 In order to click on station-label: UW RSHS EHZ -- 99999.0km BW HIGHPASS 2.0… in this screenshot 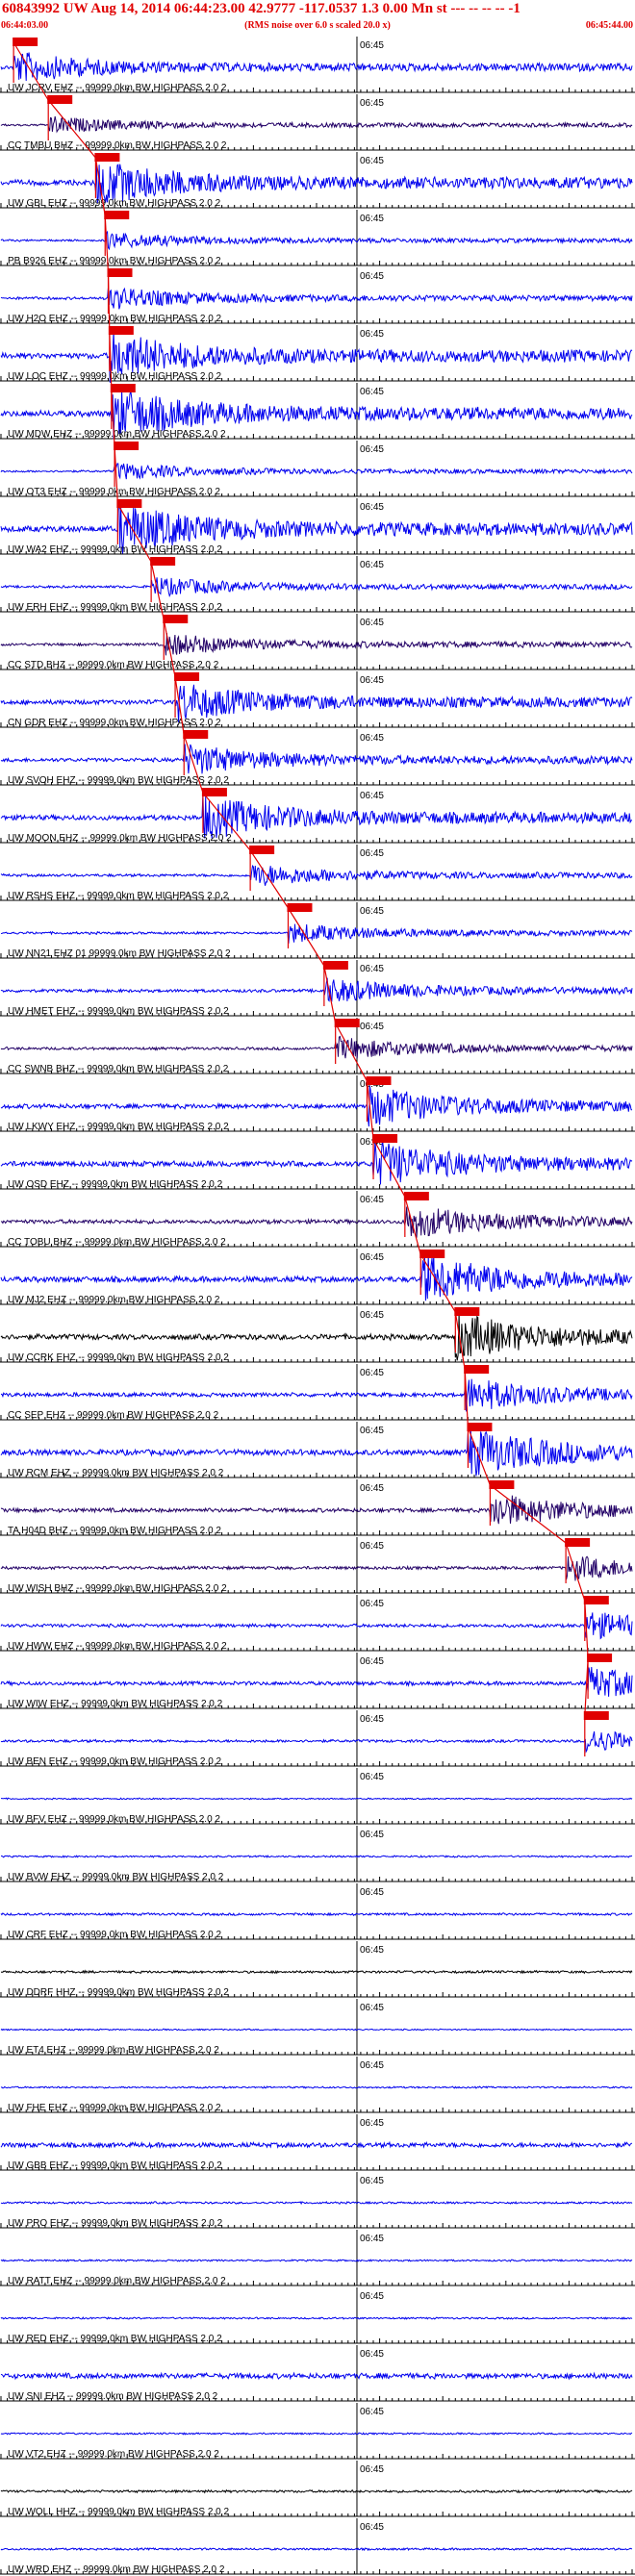, I will do `click(118, 896)`.